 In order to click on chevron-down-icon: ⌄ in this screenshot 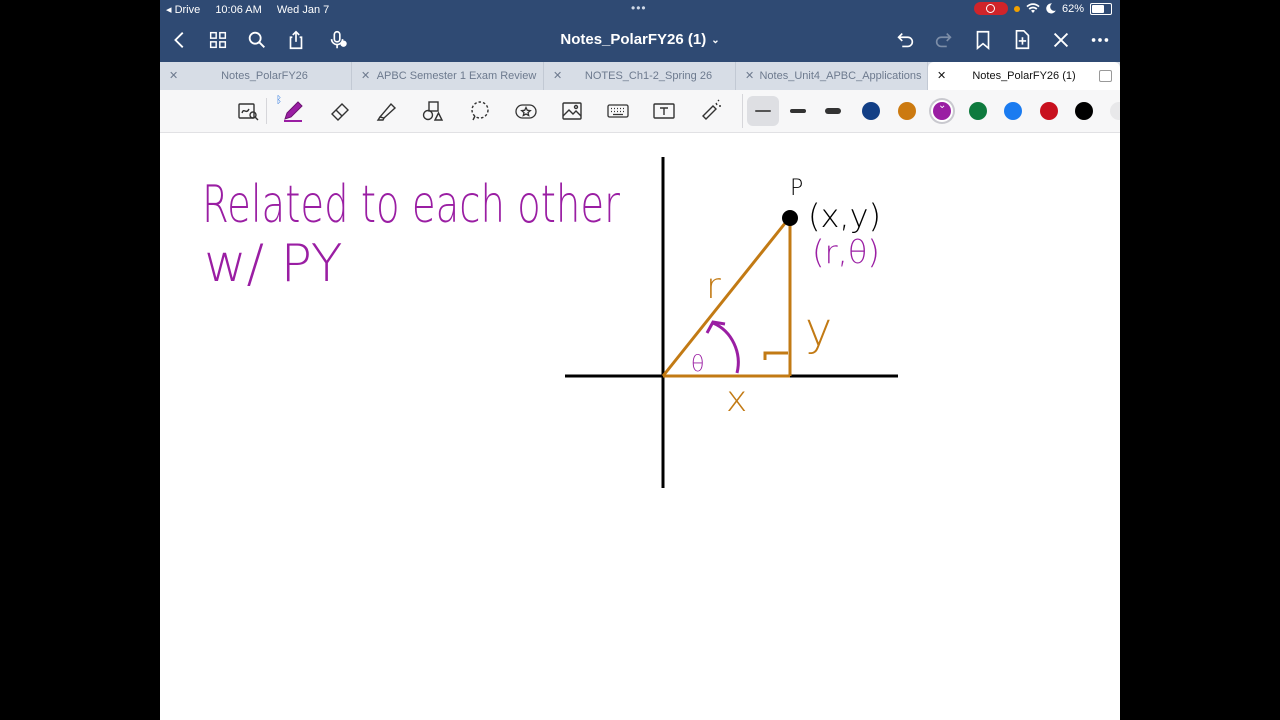, I will do `click(715, 40)`.